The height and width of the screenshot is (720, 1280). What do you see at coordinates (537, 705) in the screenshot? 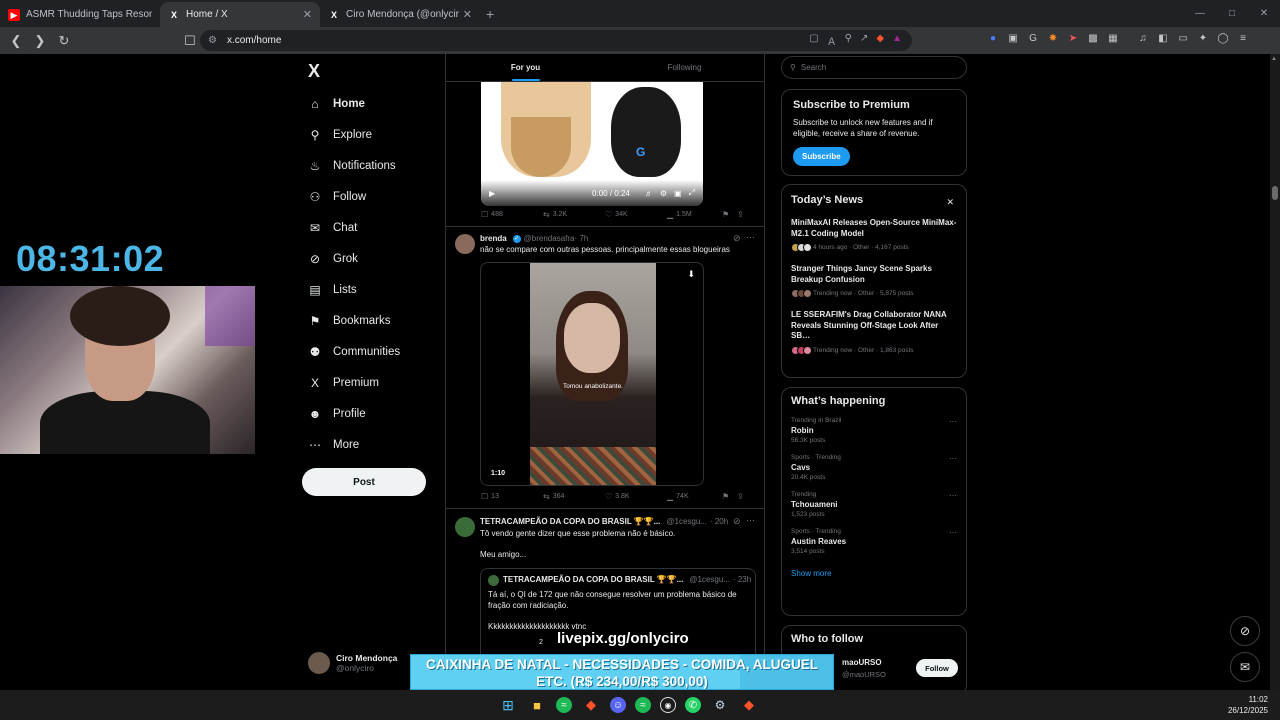
I see `file-explorer-icon: ■` at bounding box center [537, 705].